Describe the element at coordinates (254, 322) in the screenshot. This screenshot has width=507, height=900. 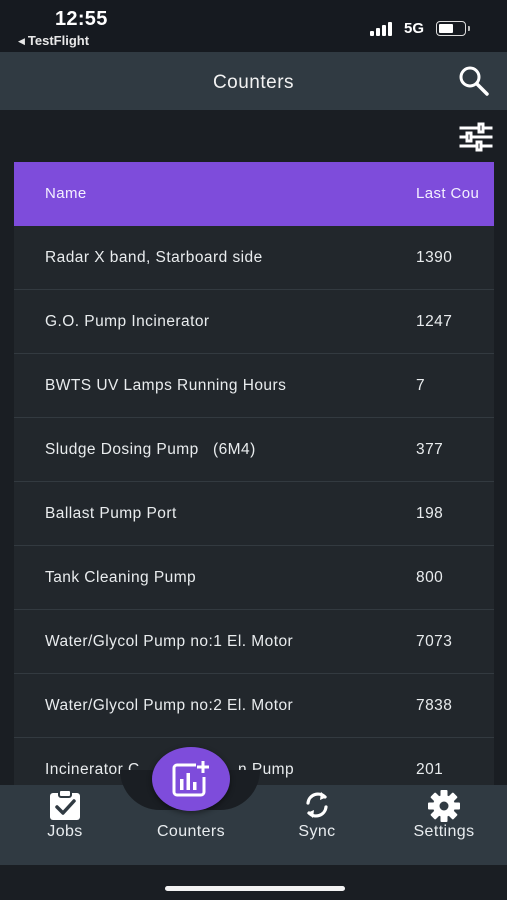
I see `table-row: G.O. Pump Incinerator 1247` at that location.